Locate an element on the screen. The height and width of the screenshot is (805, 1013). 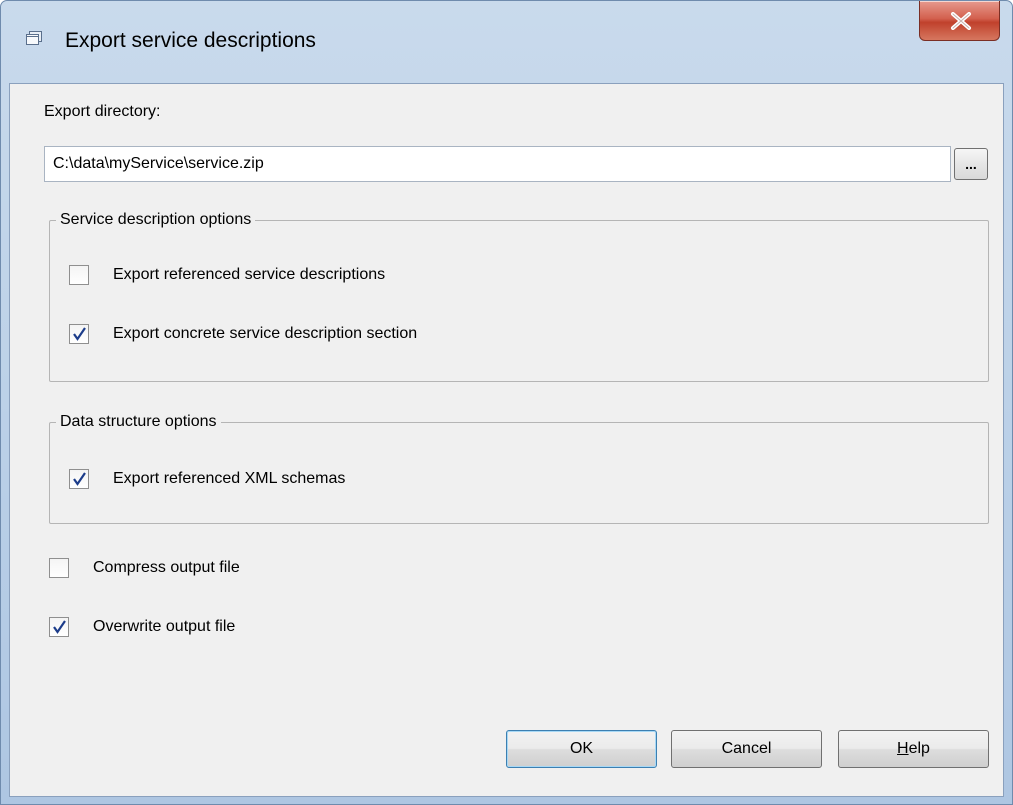
compress-output-file-checkbox is located at coordinates (59, 568).